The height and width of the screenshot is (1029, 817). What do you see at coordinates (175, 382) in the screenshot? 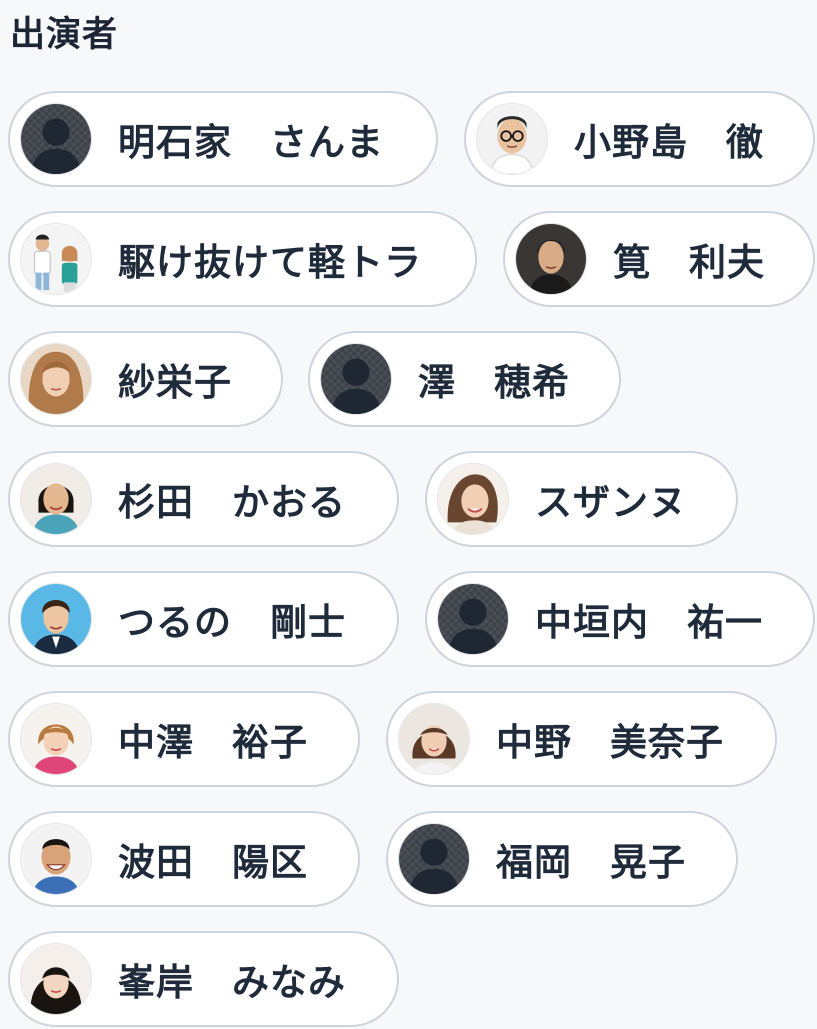
I see `cast-name: 紗栄子` at bounding box center [175, 382].